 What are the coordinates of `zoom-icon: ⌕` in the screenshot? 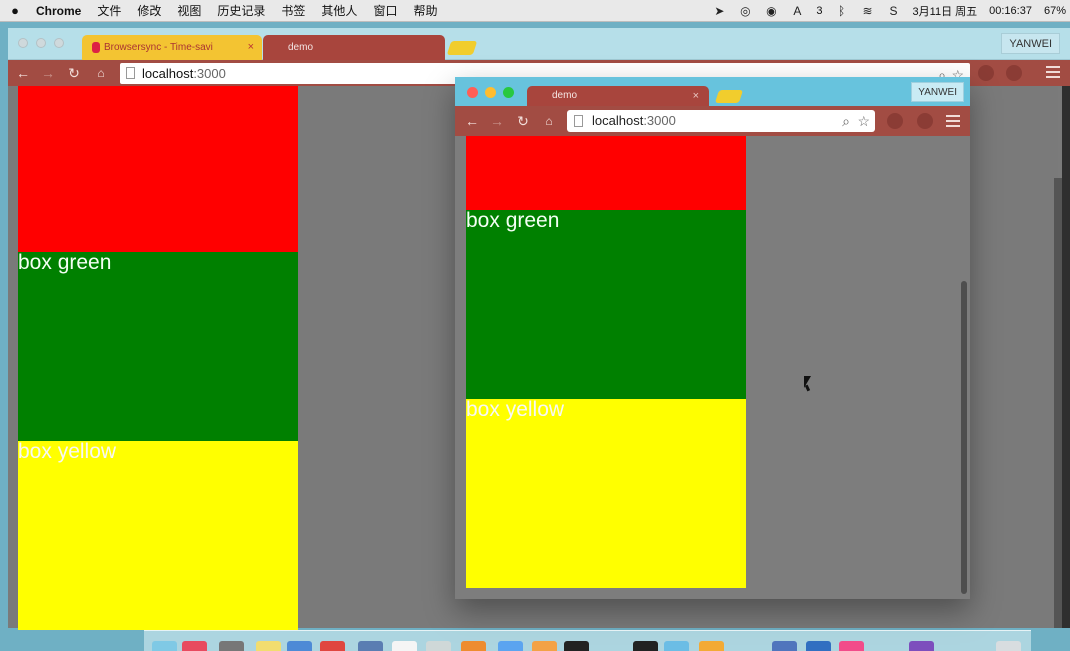 It's located at (846, 121).